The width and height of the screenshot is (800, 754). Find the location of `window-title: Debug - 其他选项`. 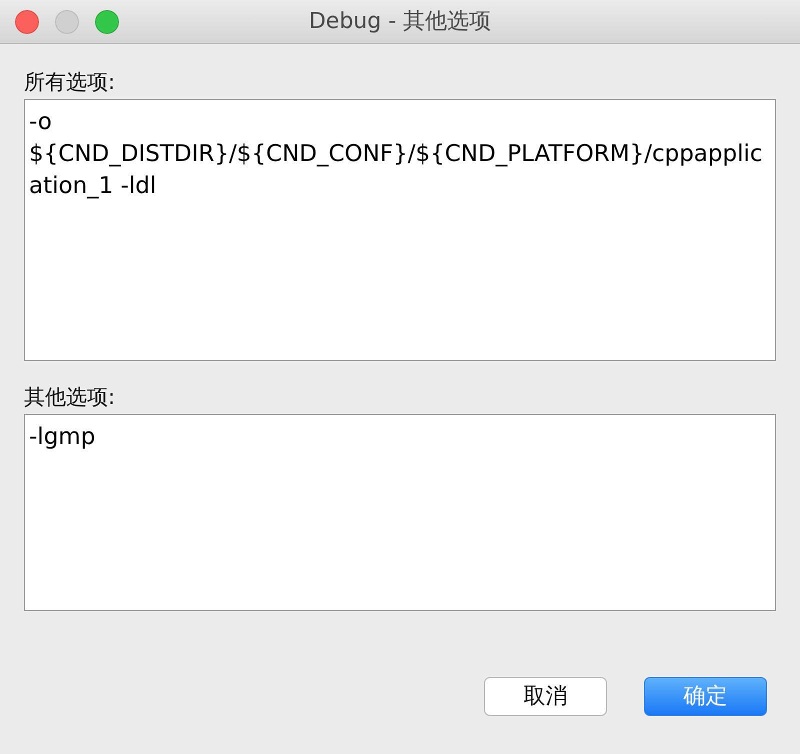

window-title: Debug - 其他选项 is located at coordinates (400, 22).